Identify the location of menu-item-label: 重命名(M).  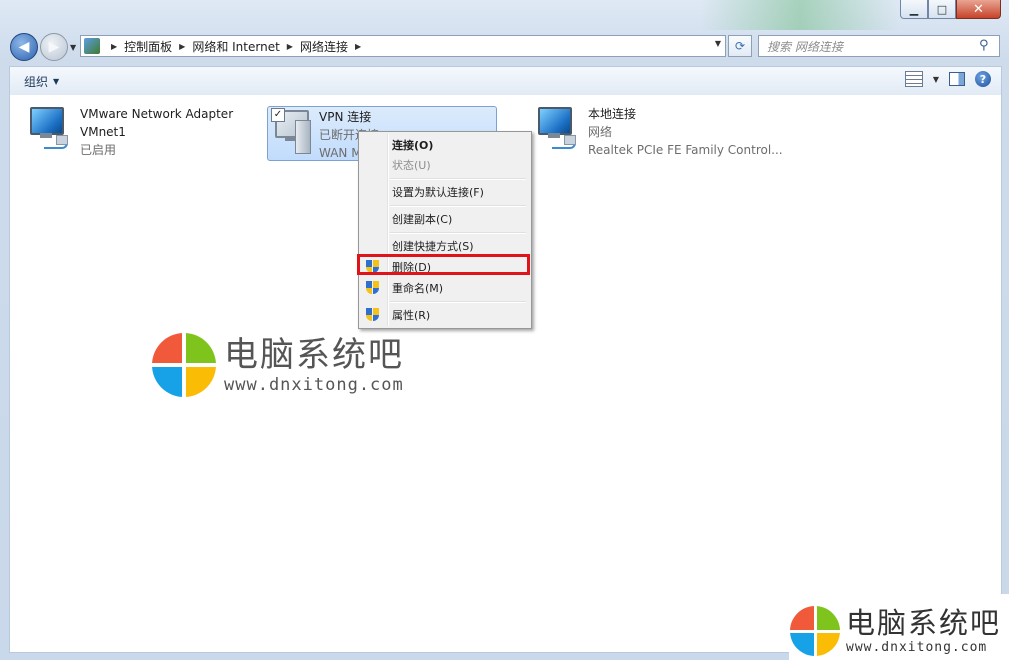
(418, 288).